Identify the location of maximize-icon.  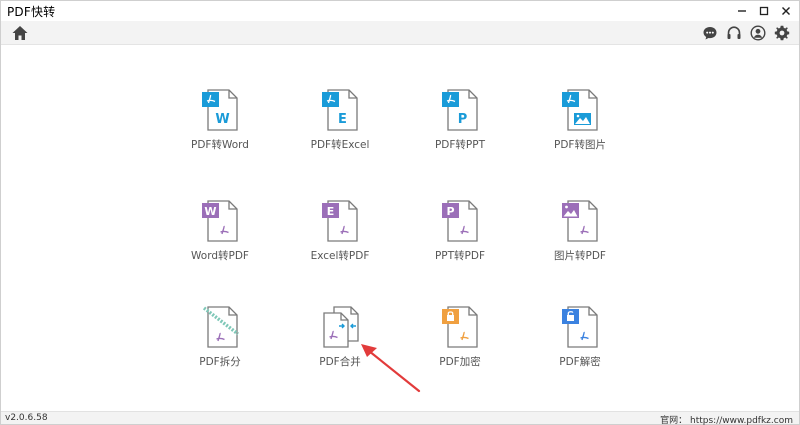
(764, 11).